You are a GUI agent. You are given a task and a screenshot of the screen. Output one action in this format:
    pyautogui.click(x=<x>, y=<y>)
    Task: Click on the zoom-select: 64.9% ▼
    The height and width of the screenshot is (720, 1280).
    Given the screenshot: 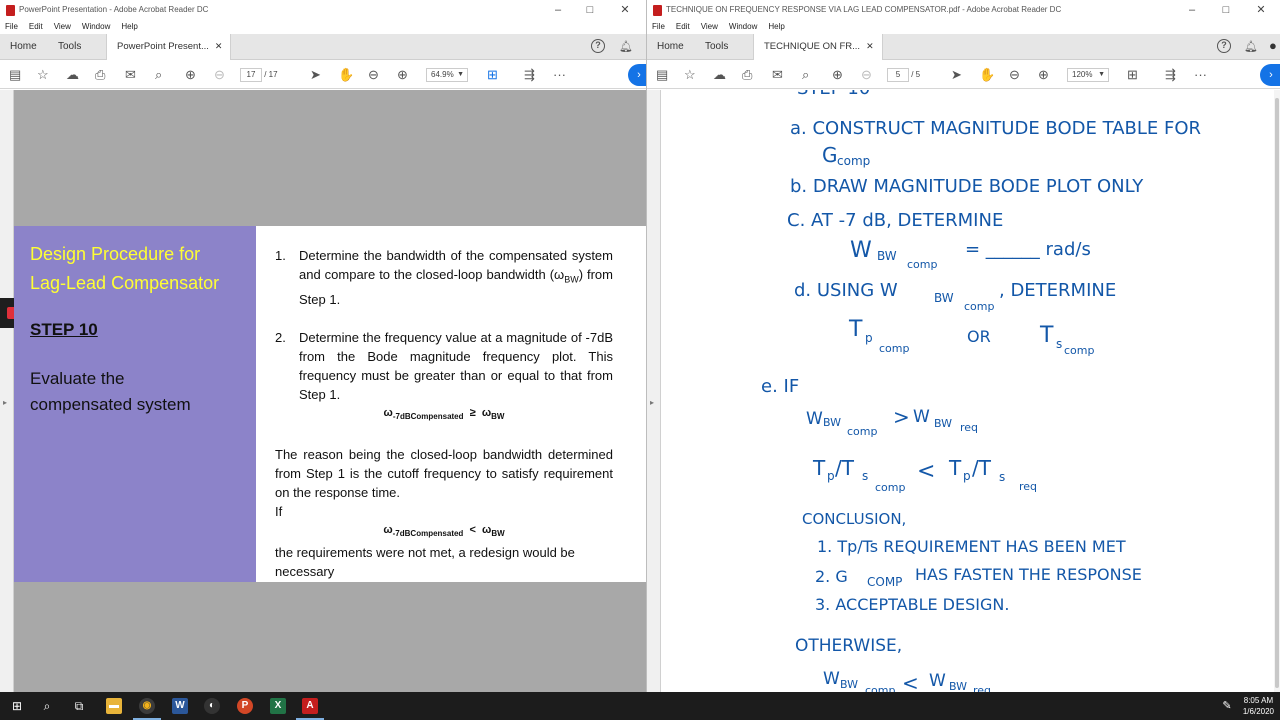 What is the action you would take?
    pyautogui.click(x=447, y=75)
    